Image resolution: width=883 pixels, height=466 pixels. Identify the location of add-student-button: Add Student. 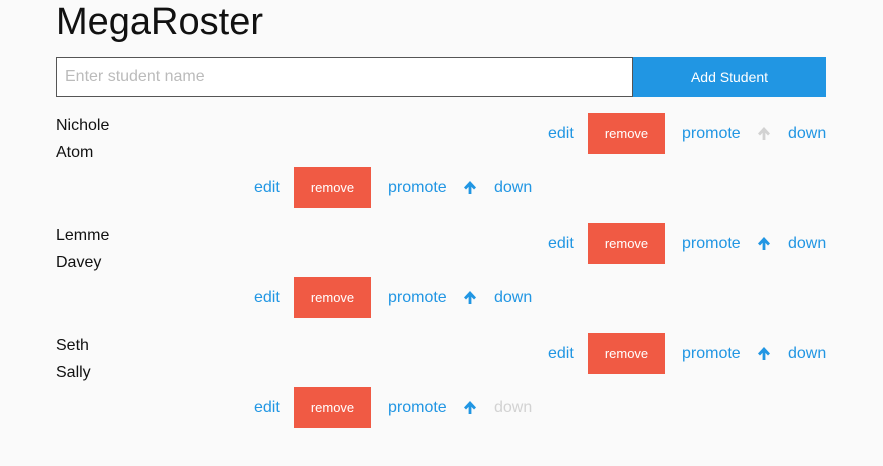
(729, 77).